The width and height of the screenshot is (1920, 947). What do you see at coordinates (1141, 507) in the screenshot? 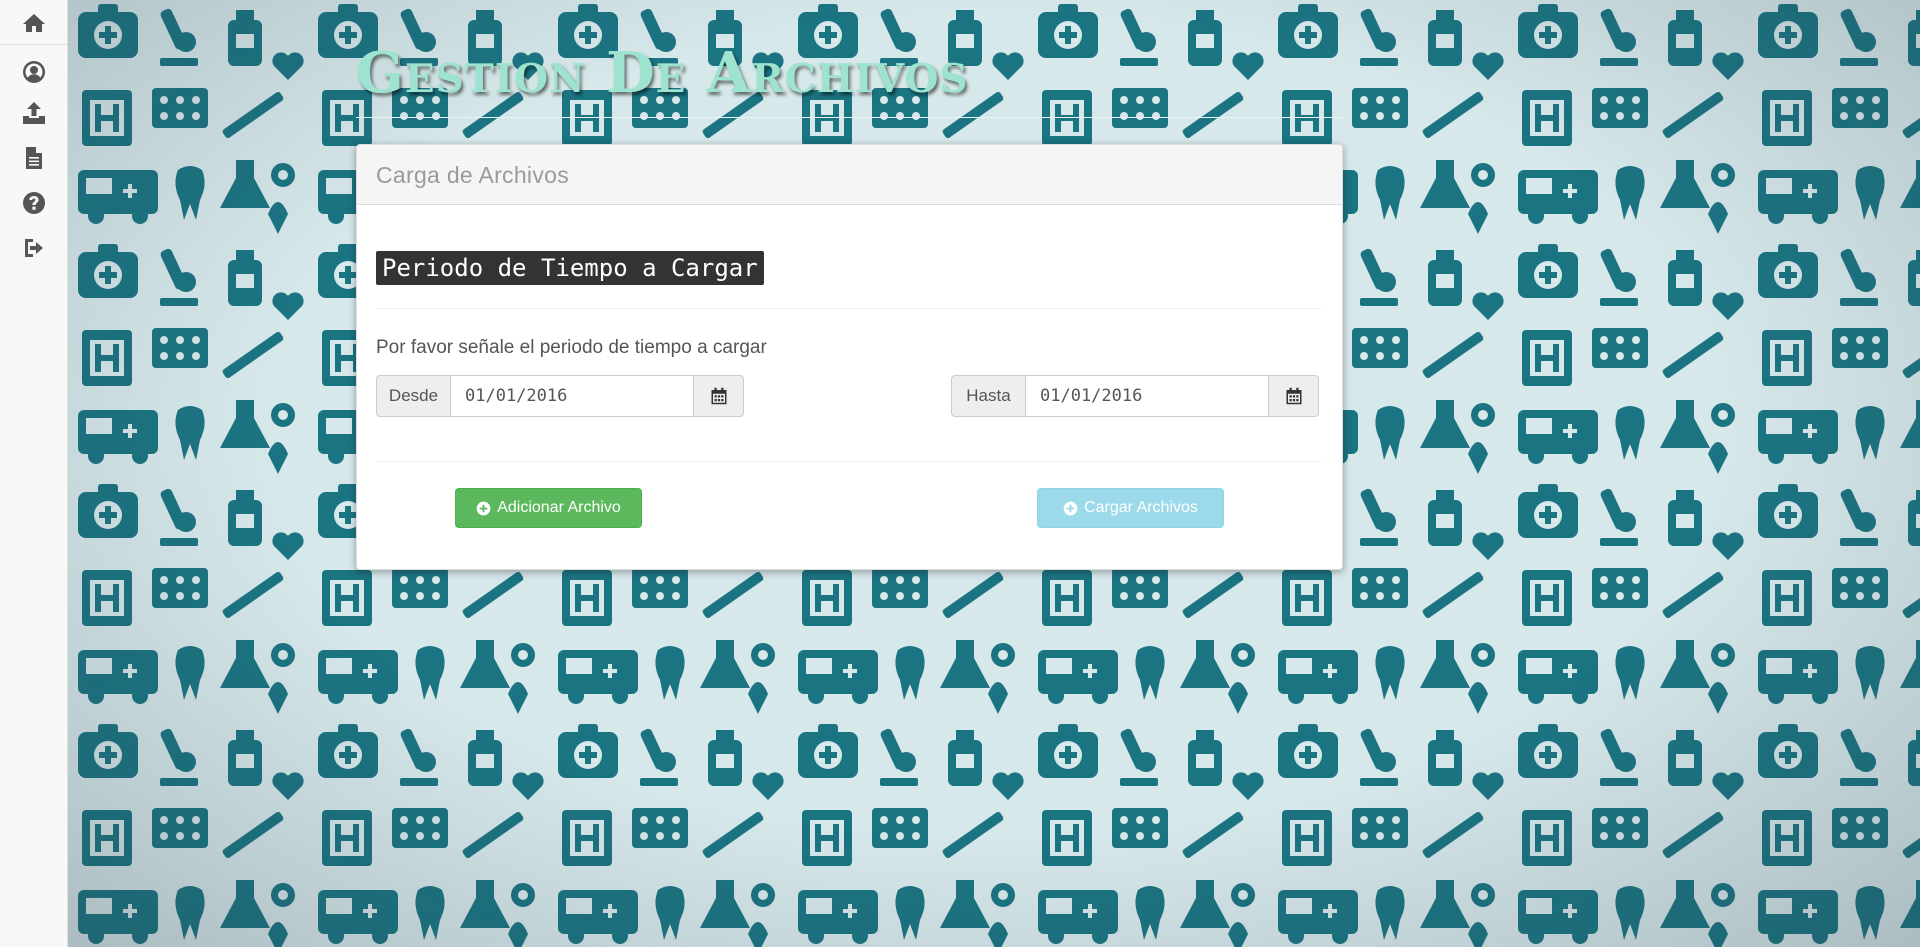
I see `upload-files-button-label: Cargar Archivos` at bounding box center [1141, 507].